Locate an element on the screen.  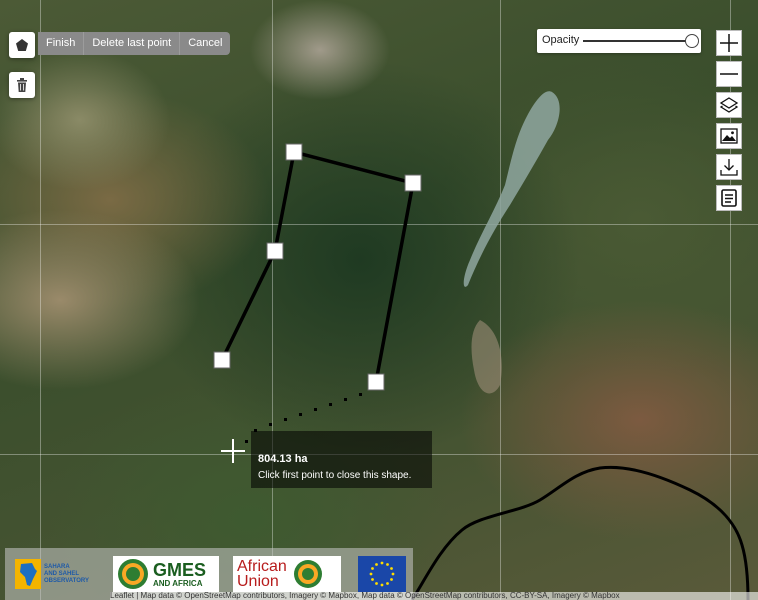
pentagon-icon is located at coordinates (22, 45).